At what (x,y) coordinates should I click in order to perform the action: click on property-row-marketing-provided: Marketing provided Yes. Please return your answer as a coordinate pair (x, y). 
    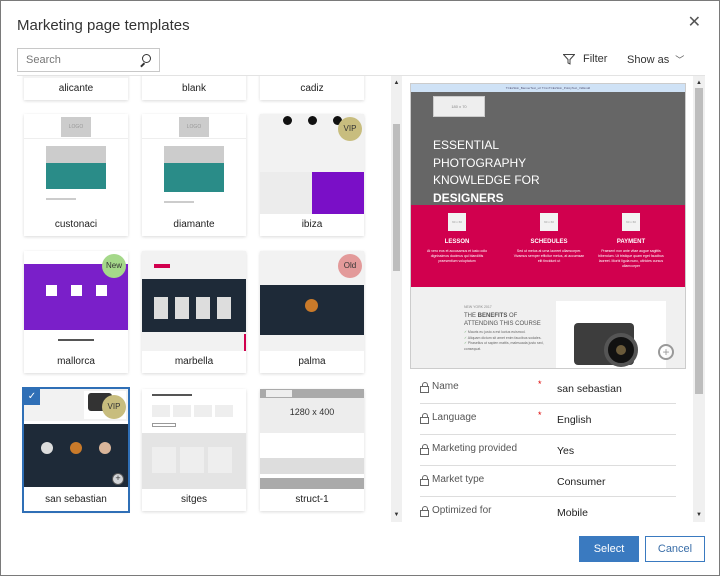
    Looking at the image, I should click on (548, 450).